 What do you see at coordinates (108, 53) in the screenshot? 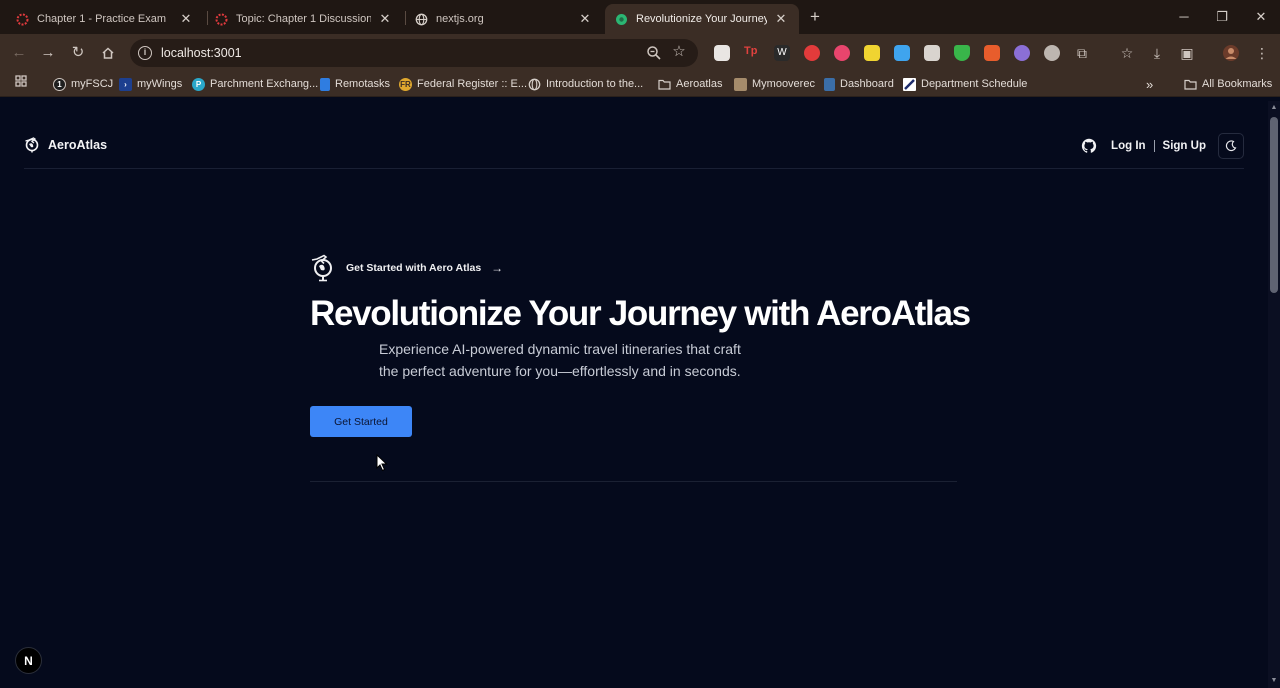
I see `home-button` at bounding box center [108, 53].